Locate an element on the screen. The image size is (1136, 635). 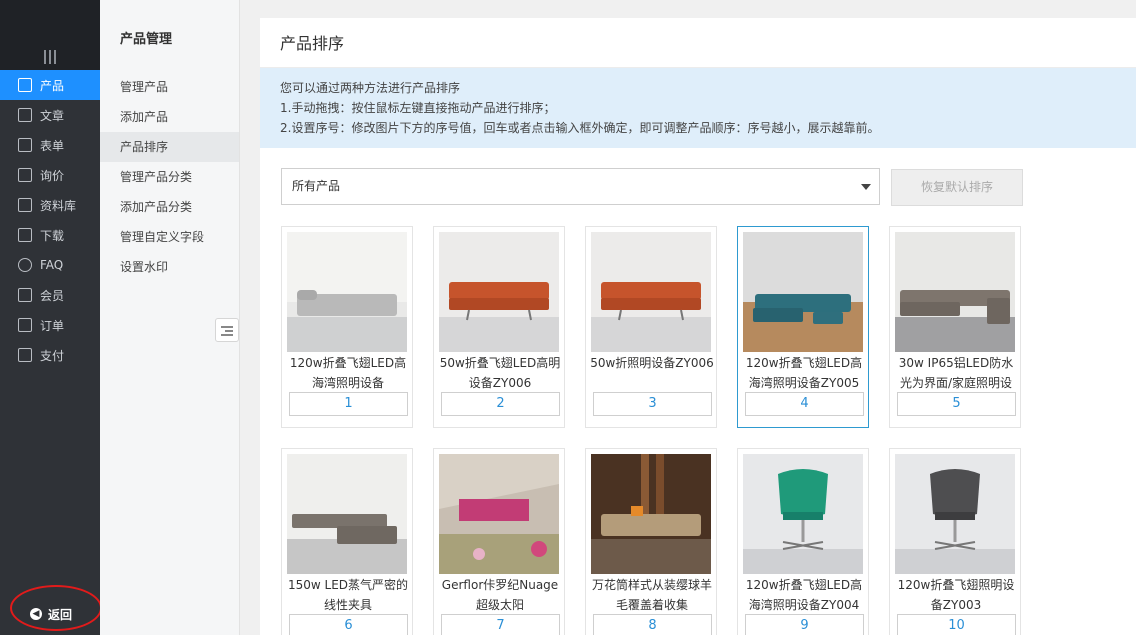
annotation-circle is located at coordinates (56, 608).